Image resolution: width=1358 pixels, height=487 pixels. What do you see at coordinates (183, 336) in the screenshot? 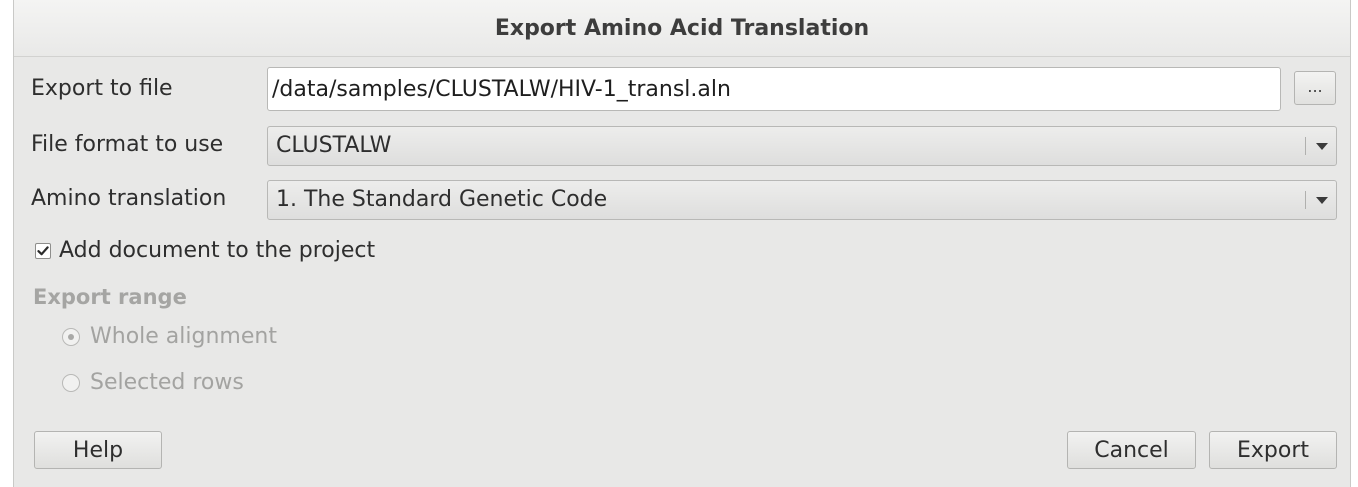
I see `whole-alignment-label: Whole alignment` at bounding box center [183, 336].